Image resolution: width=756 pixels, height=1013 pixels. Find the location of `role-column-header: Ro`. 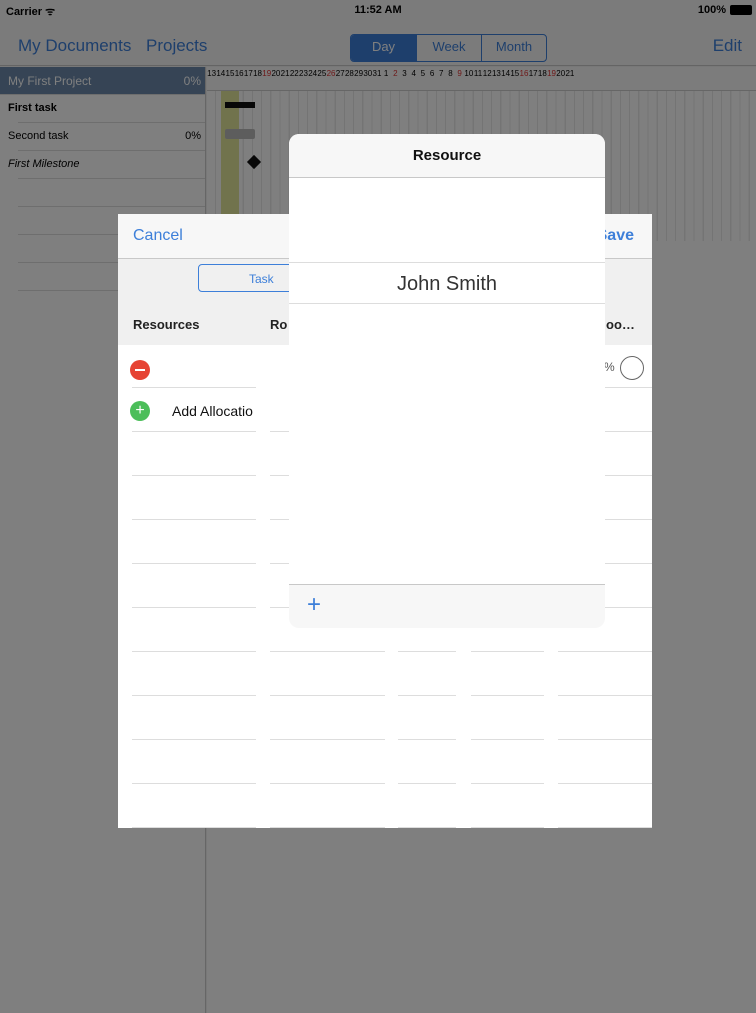

role-column-header: Ro is located at coordinates (279, 324).